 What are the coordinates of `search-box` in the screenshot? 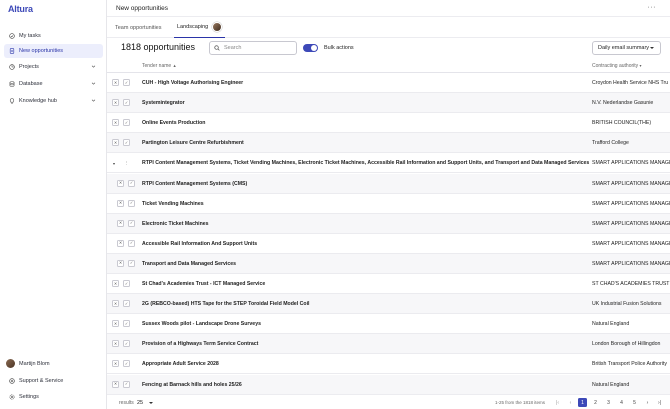 It's located at (253, 48).